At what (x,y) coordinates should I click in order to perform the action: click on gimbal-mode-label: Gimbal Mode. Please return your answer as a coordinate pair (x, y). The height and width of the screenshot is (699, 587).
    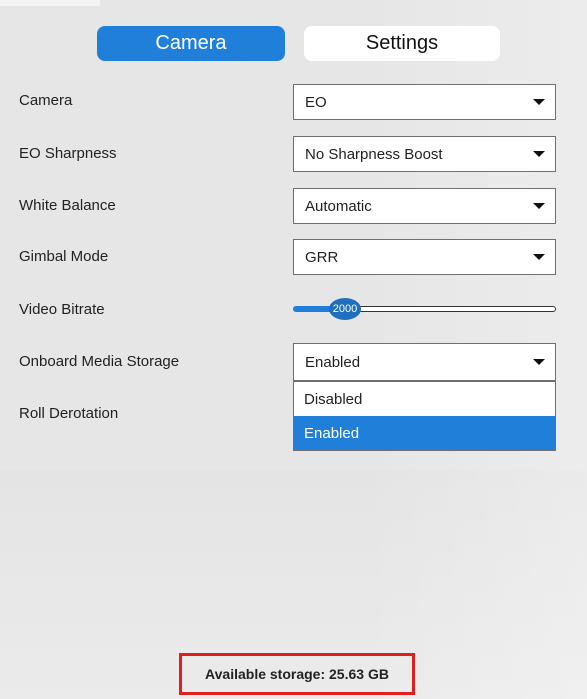
    Looking at the image, I should click on (64, 256).